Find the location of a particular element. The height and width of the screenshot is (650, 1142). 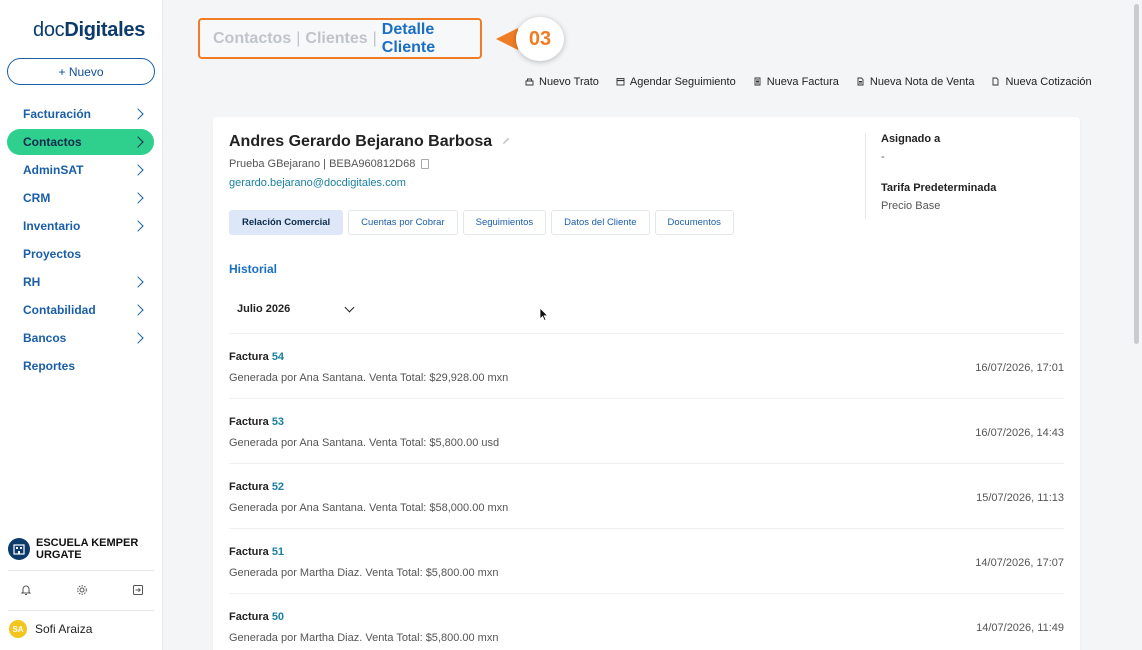

bell-icon is located at coordinates (26, 590).